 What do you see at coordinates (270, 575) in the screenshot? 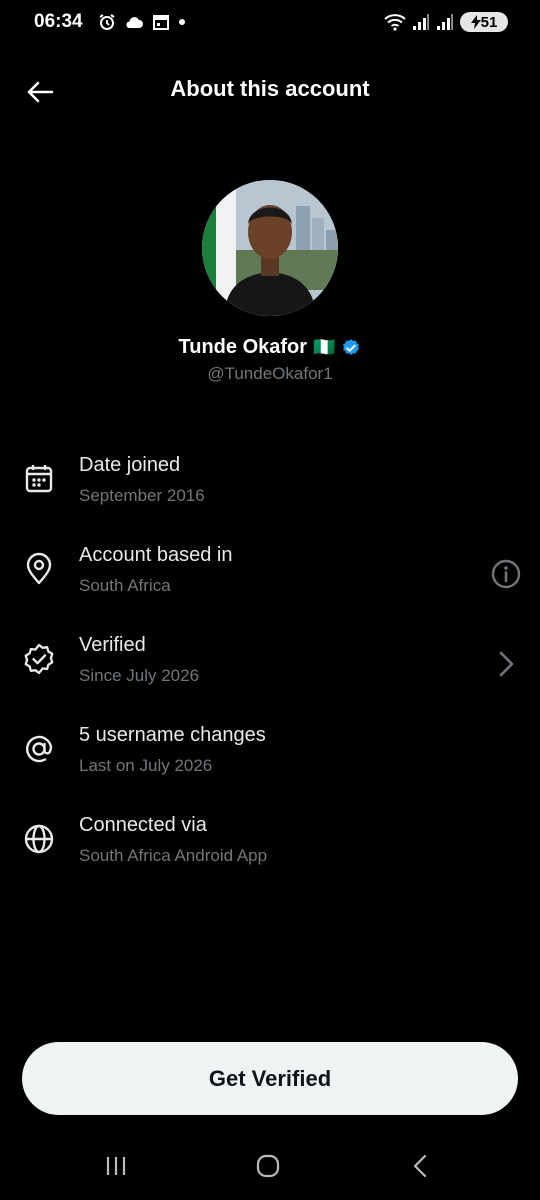
I see `info-row-account-based-in: Account based in South Africa` at bounding box center [270, 575].